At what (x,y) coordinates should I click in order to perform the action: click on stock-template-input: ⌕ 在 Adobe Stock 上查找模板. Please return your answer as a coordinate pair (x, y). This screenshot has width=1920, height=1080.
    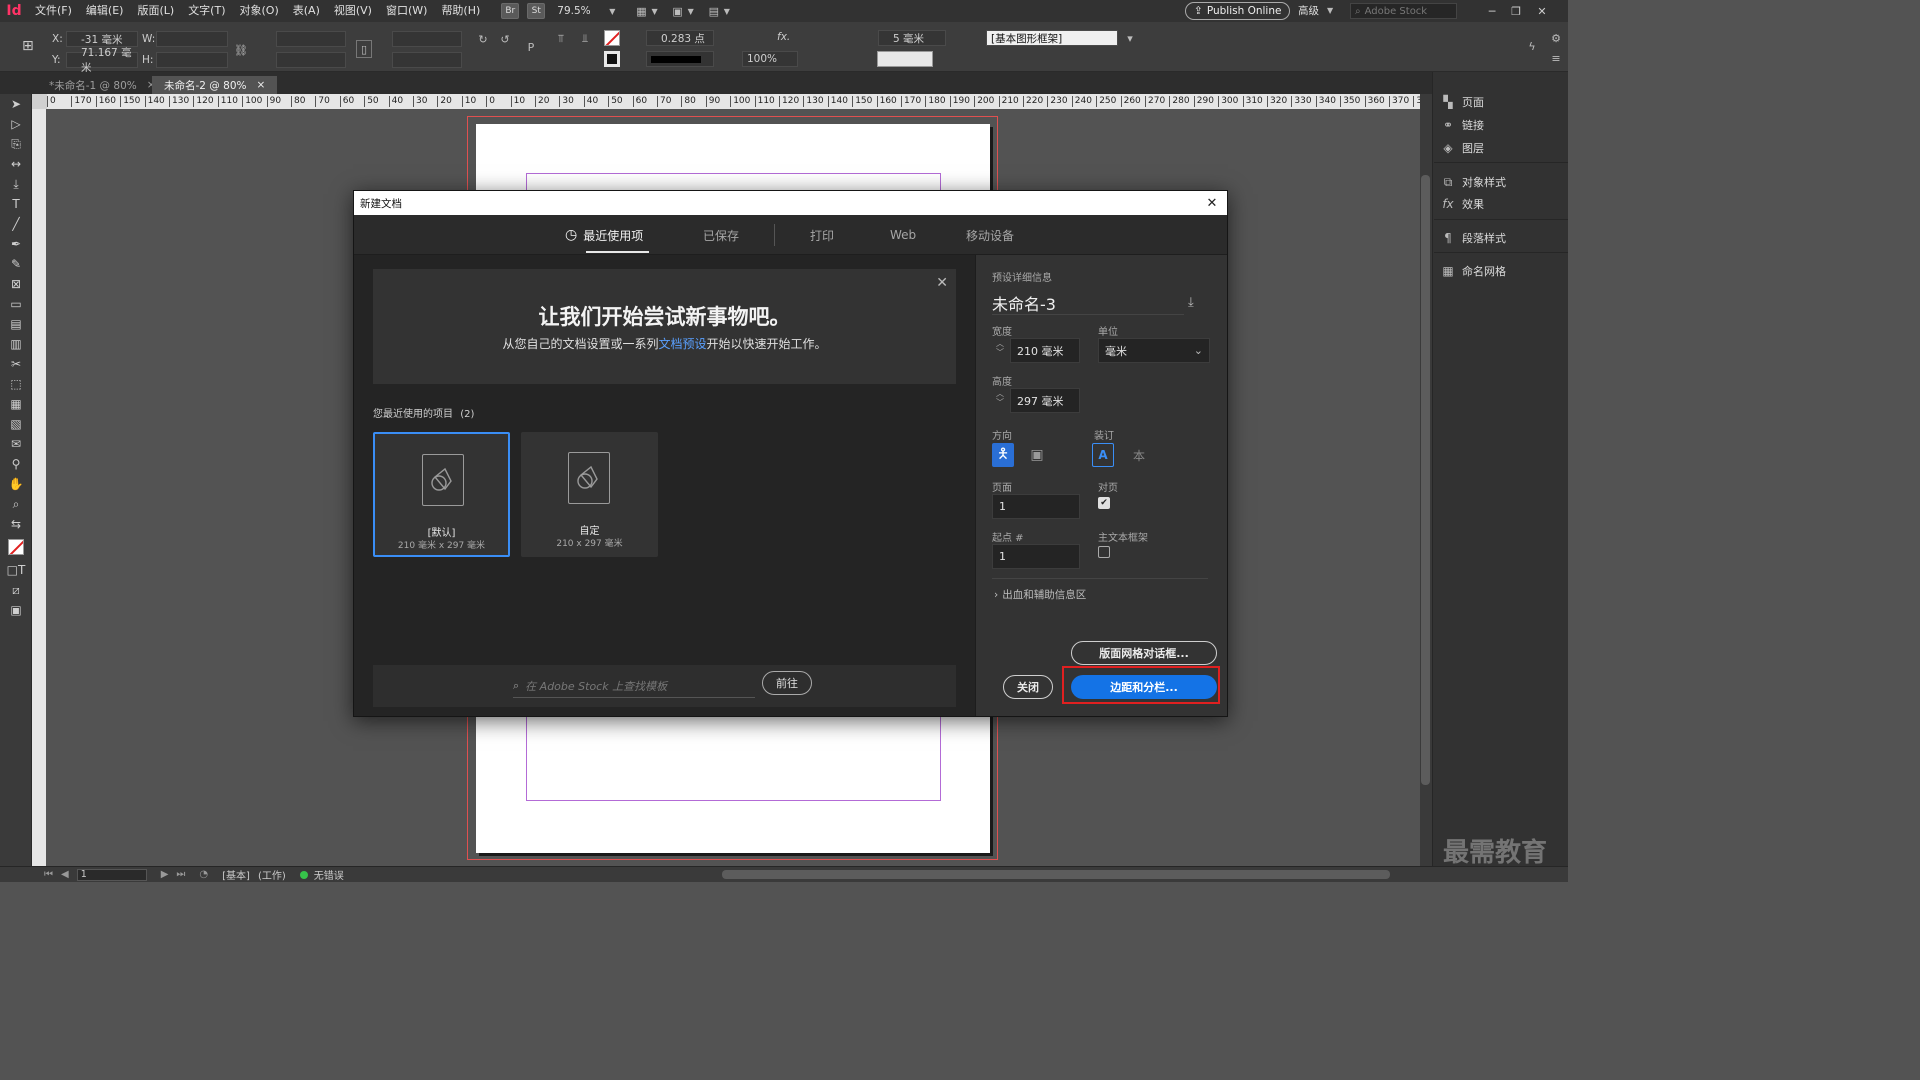
    Looking at the image, I should click on (634, 686).